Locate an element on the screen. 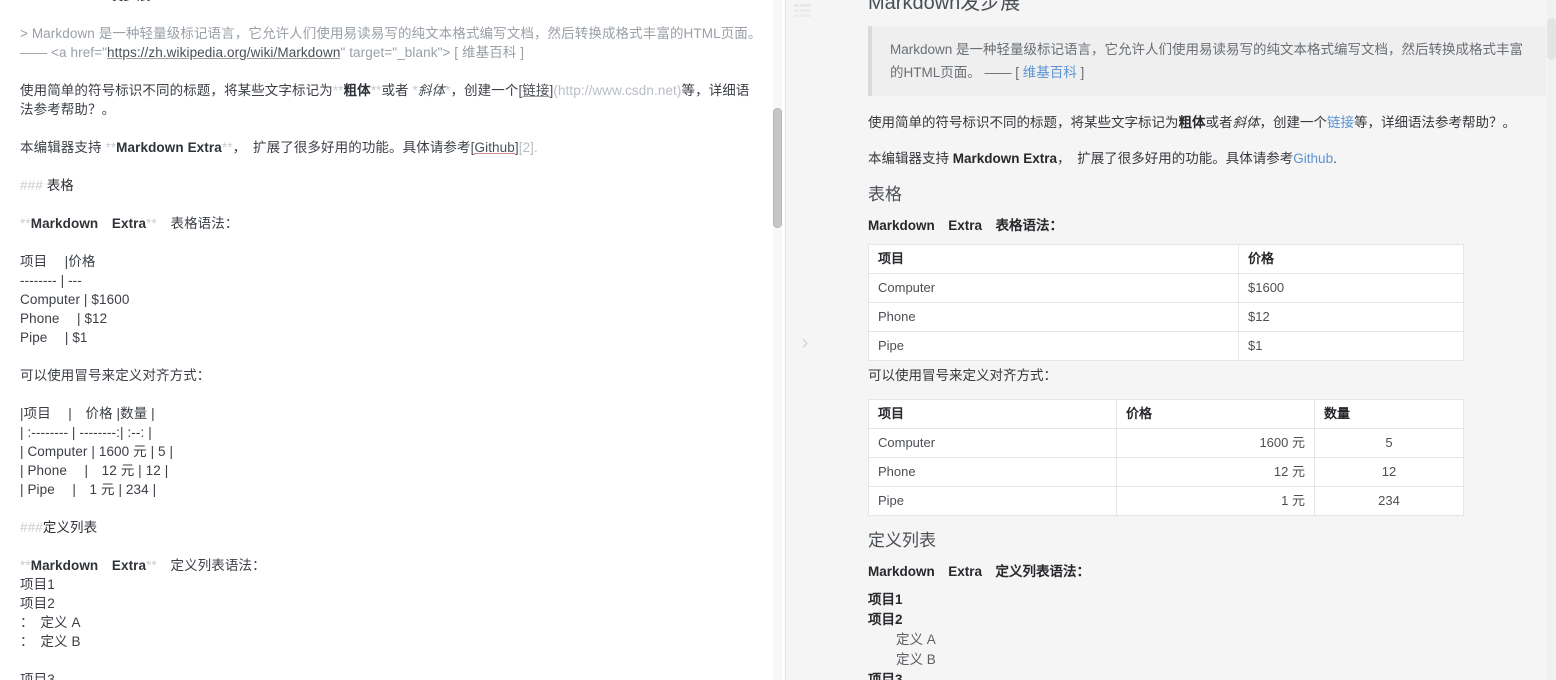  definition-list: 项目1 项目2 定义 A 定义 B 项目3 定义 C 定义 D is located at coordinates (1207, 635).